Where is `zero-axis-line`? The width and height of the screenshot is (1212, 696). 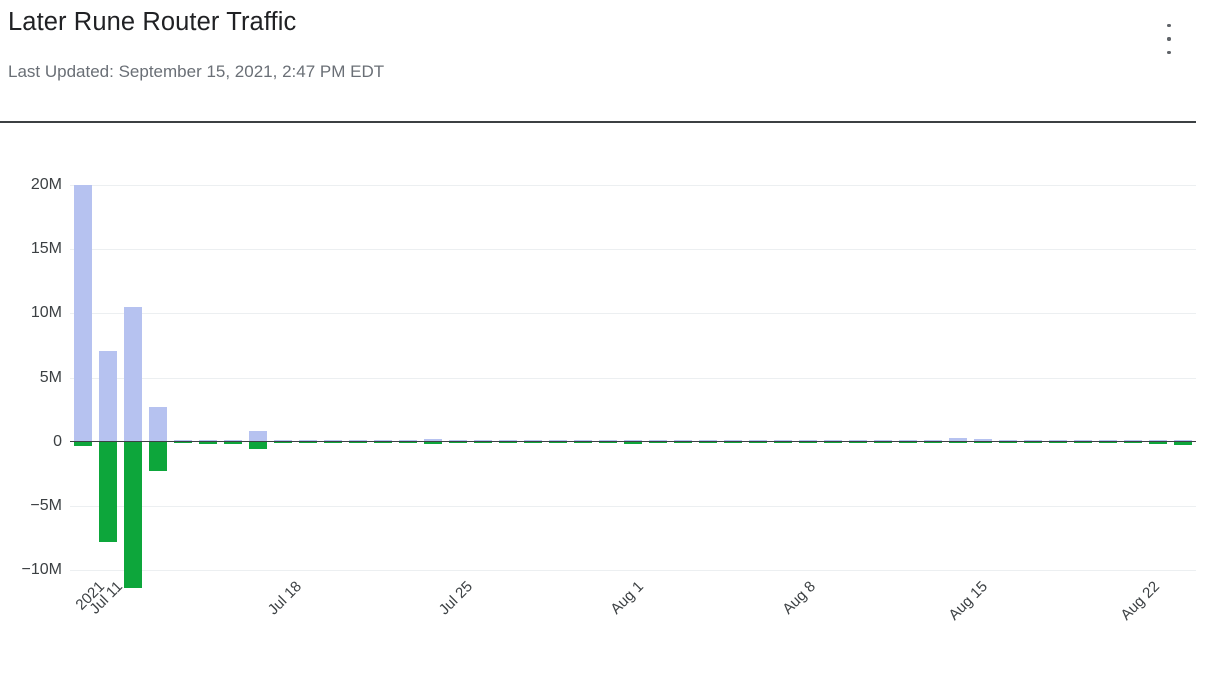
zero-axis-line is located at coordinates (633, 441).